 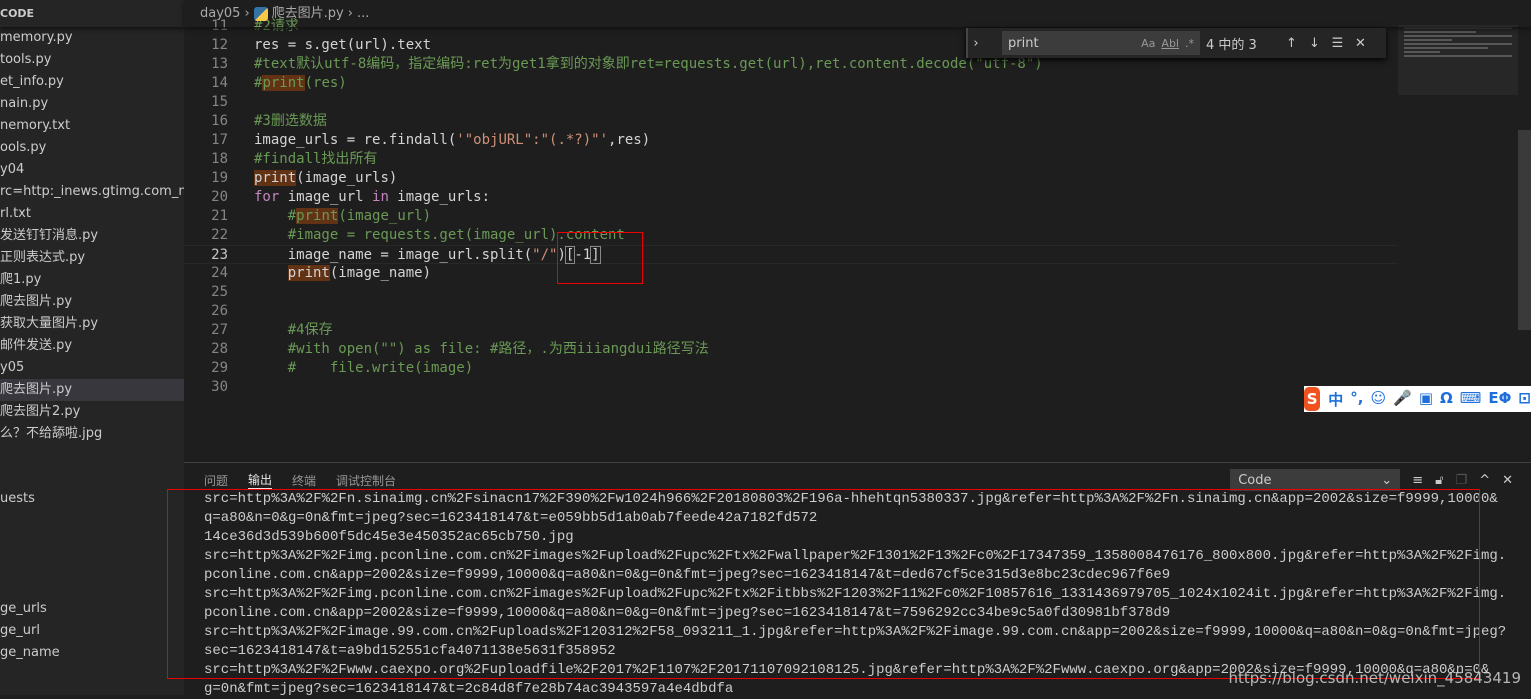 What do you see at coordinates (92, 324) in the screenshot?
I see `file-tree-item: 获取大量图片.py` at bounding box center [92, 324].